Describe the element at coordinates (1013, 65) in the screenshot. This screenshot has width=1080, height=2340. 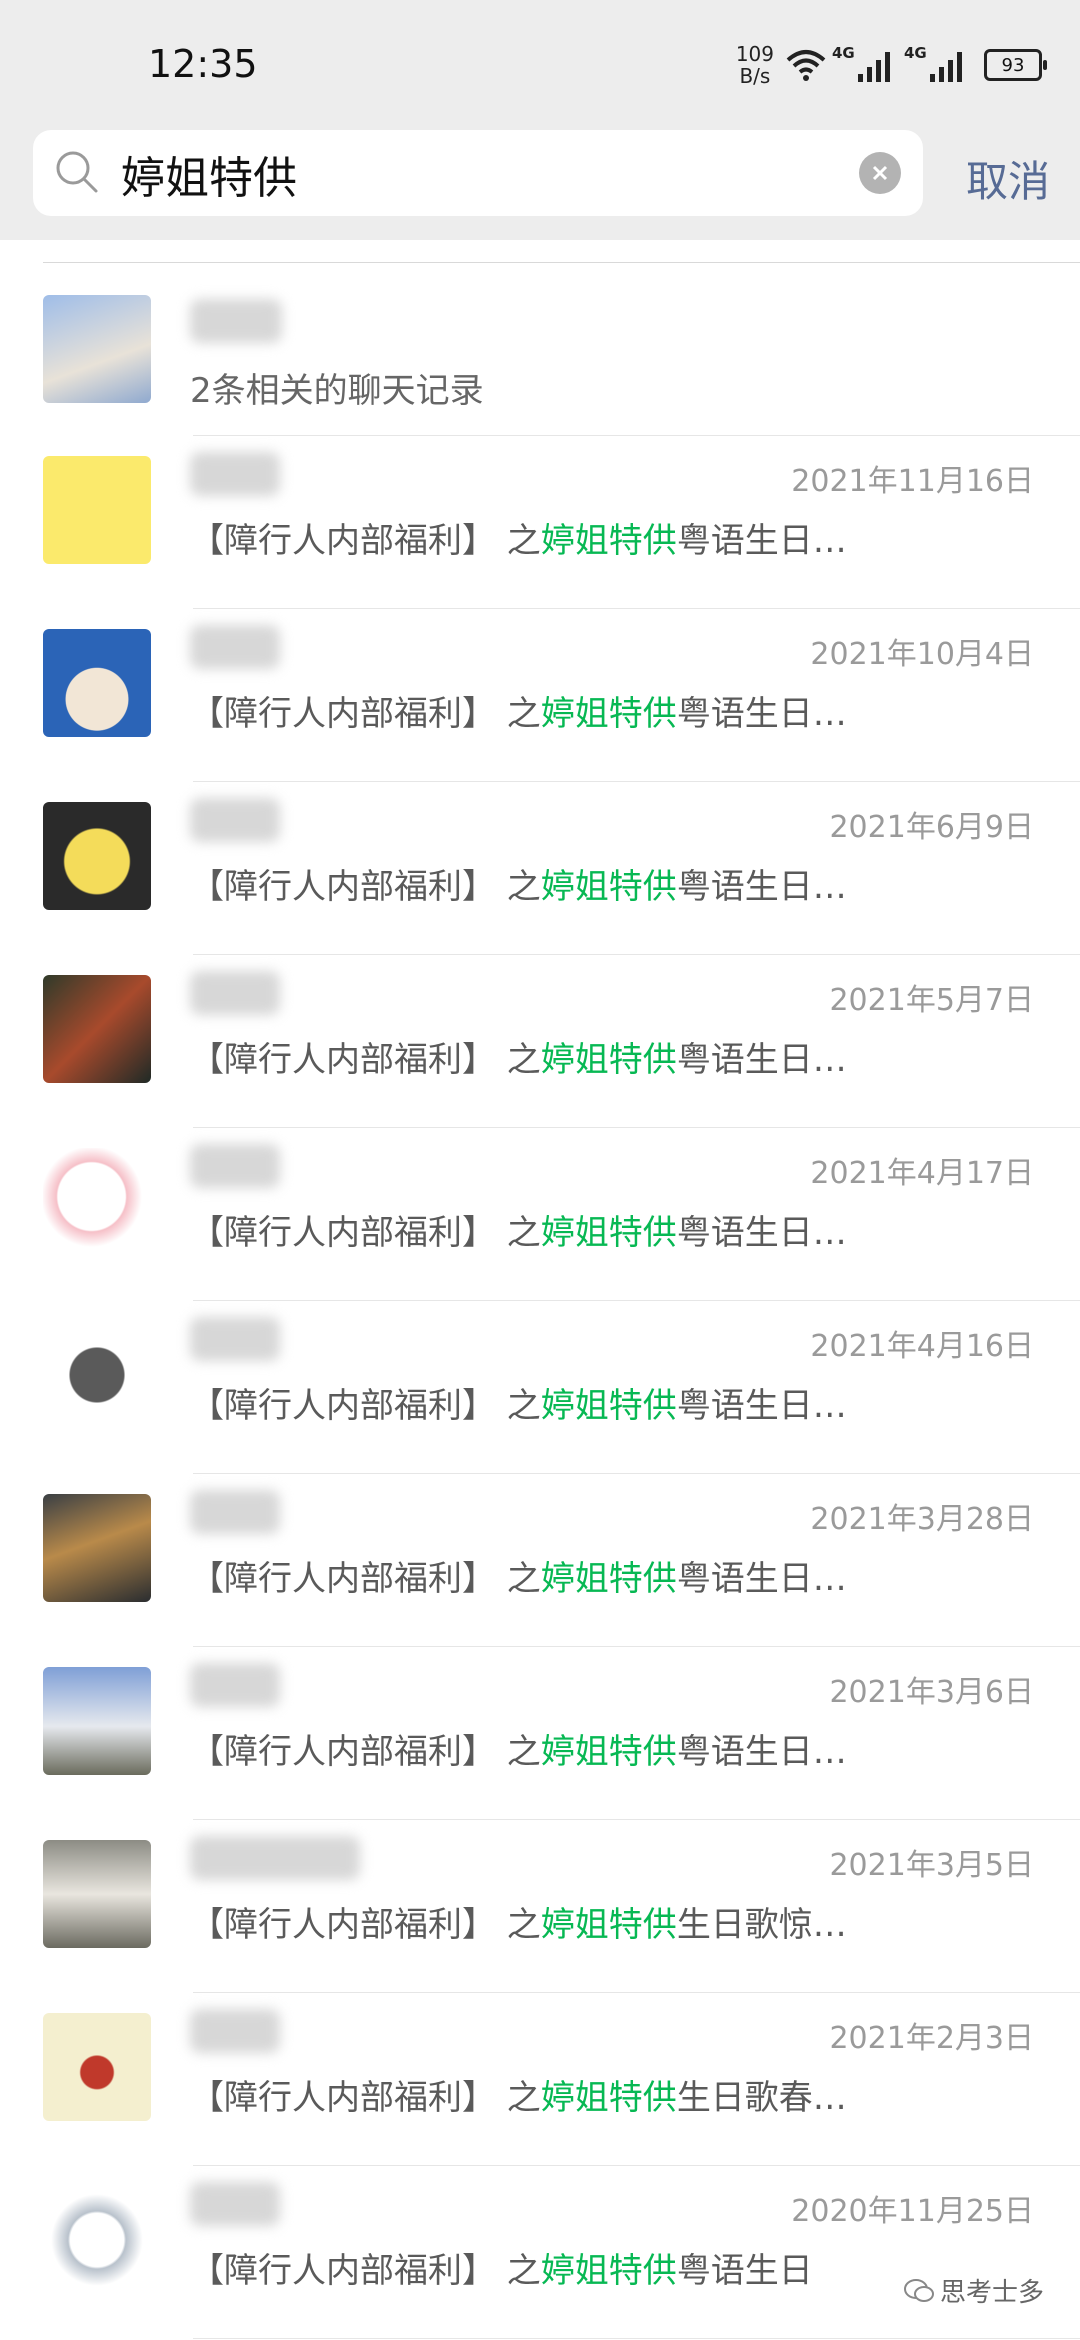
I see `battery-level: 93` at that location.